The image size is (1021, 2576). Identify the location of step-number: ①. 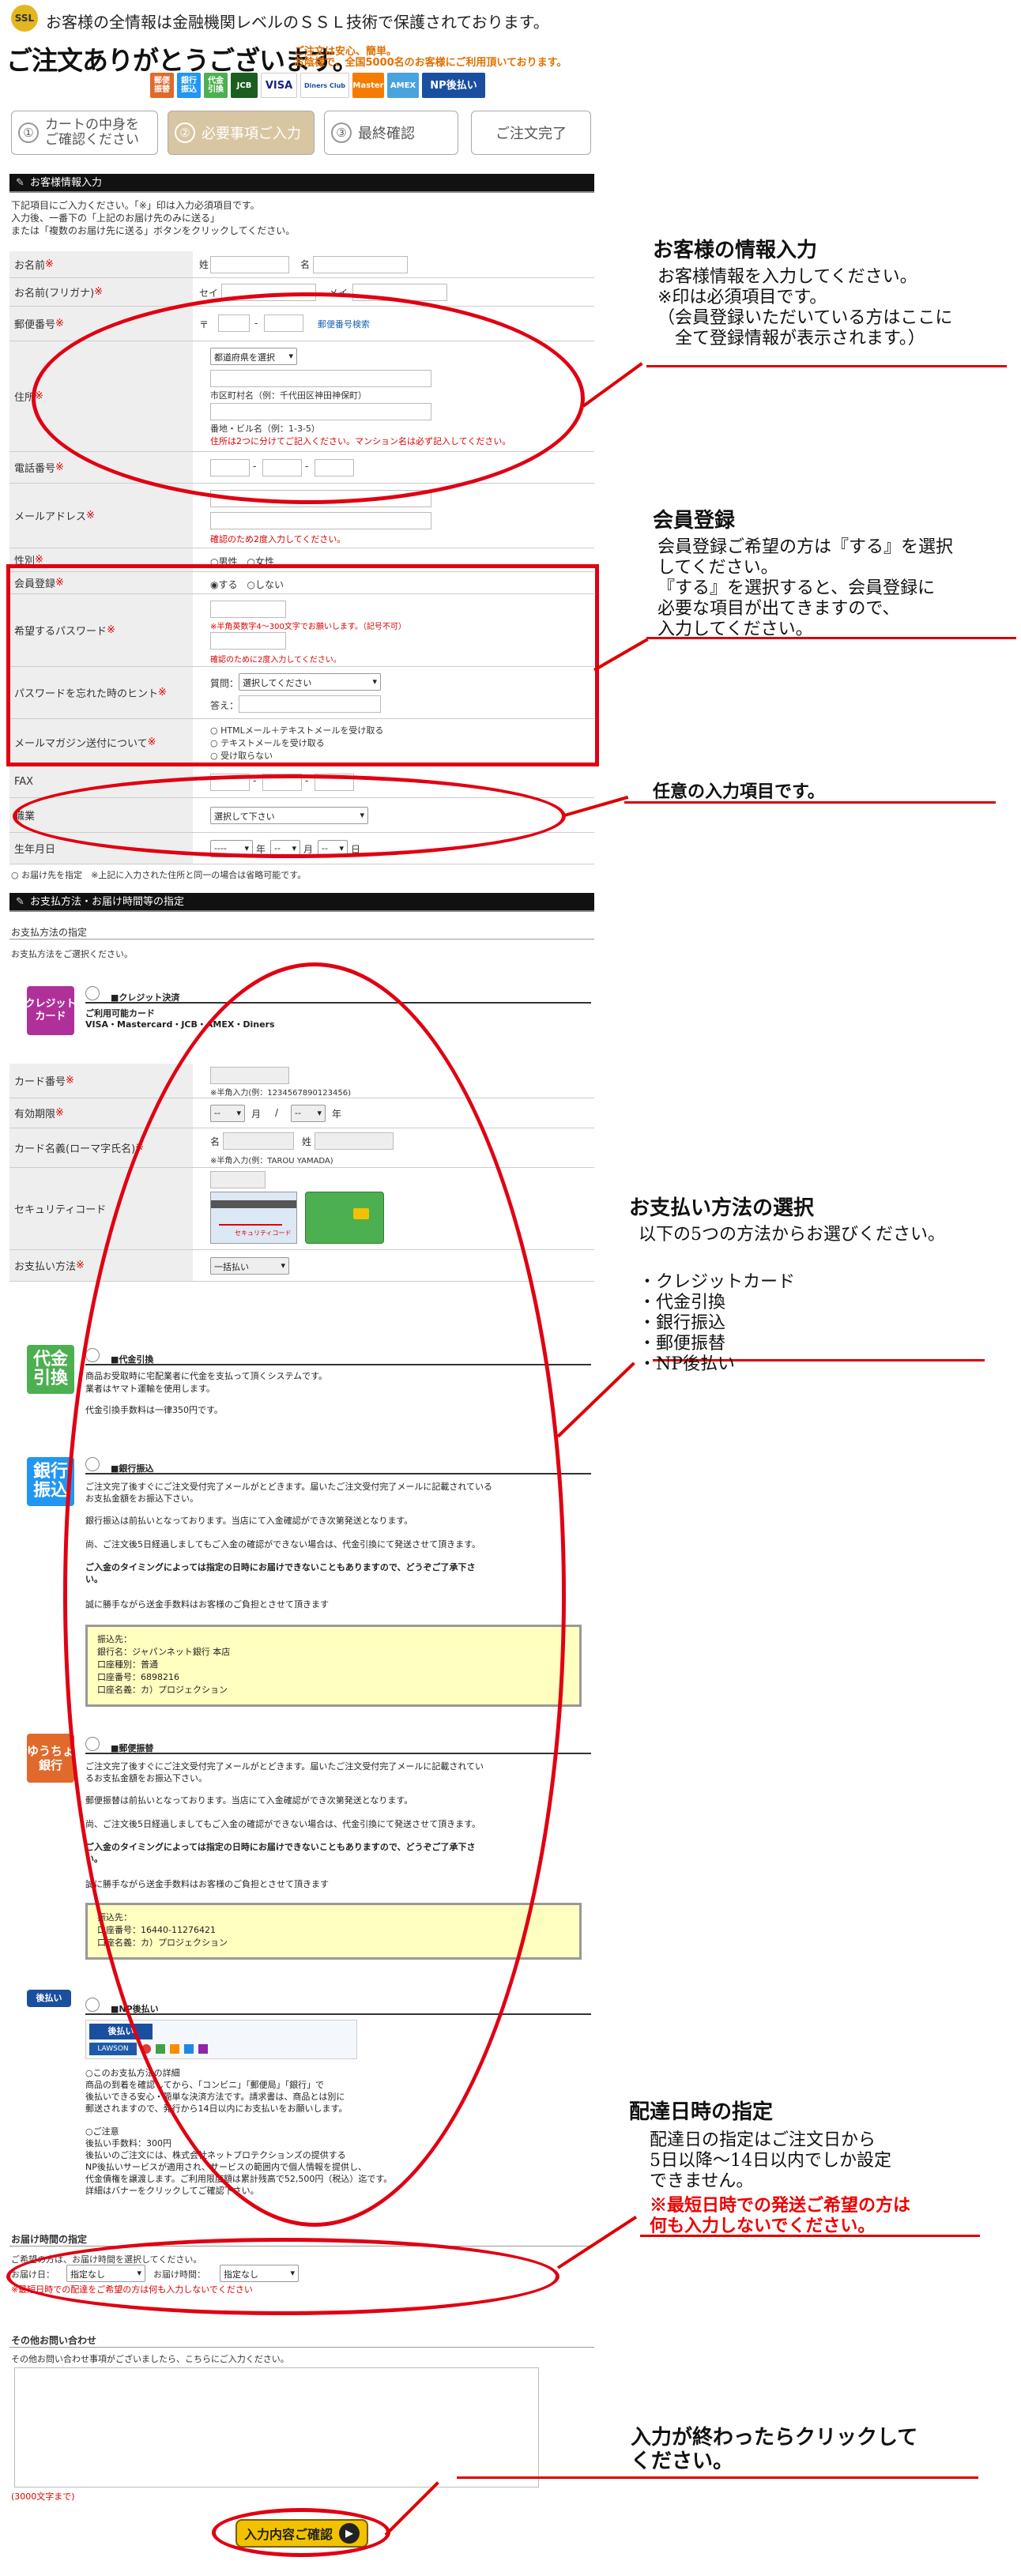
(28, 132).